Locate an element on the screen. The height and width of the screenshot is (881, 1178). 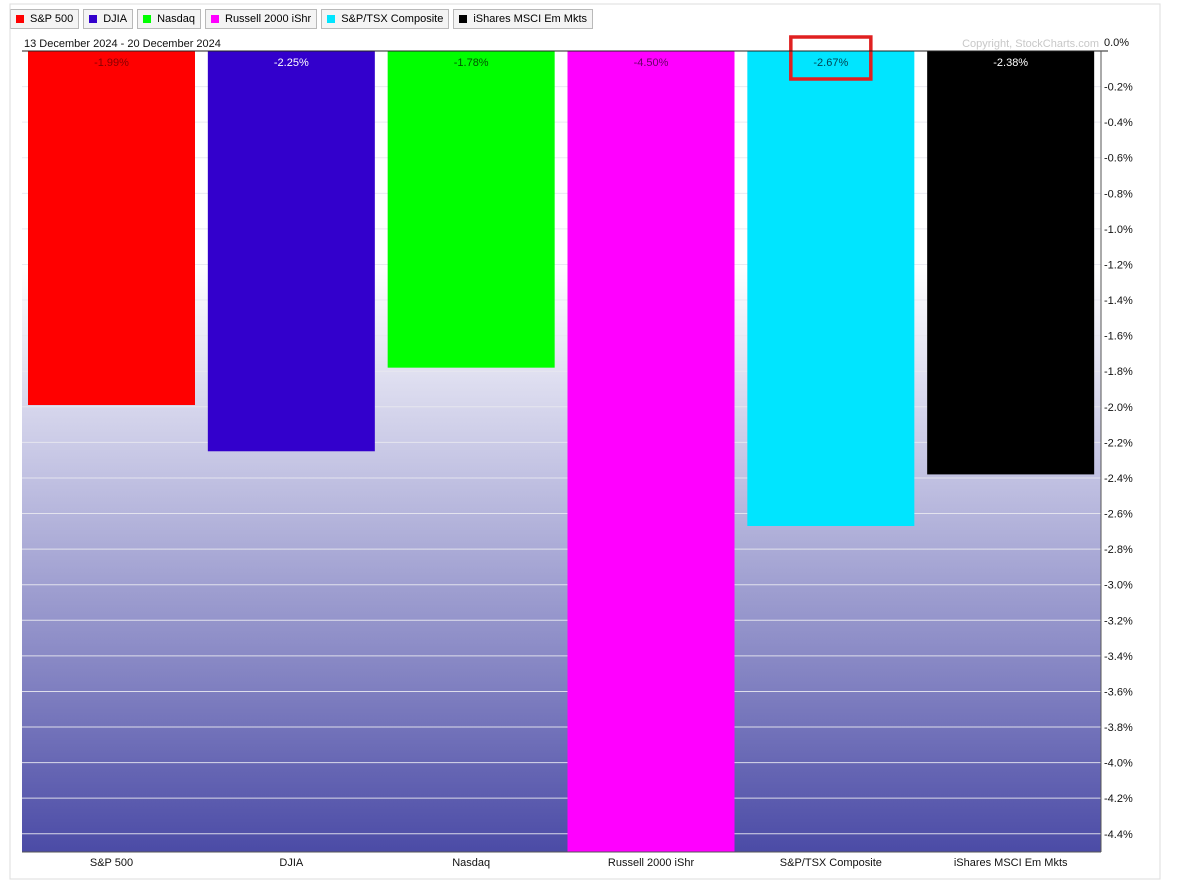
category-label: Russell 2000 iShr is located at coordinates (651, 863).